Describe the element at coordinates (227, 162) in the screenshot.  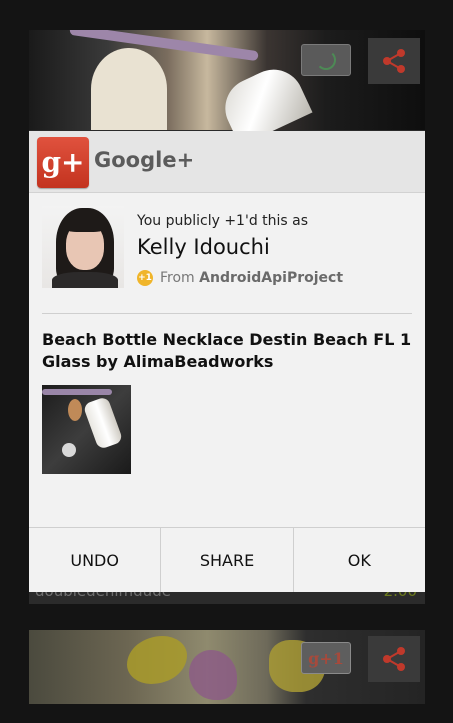
I see `dialog-header: g+ Google+` at that location.